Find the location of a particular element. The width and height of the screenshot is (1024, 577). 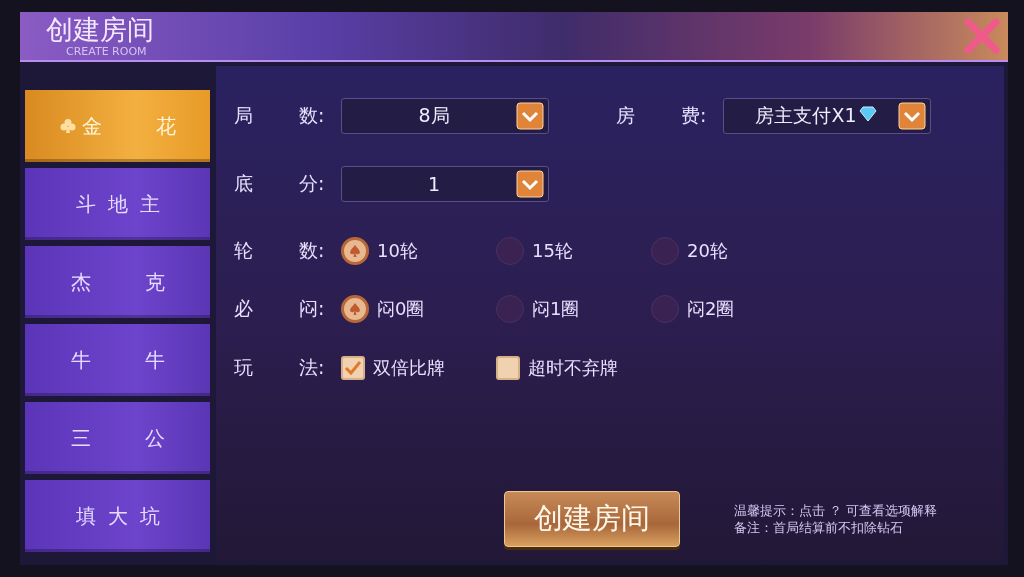

club-icon is located at coordinates (67, 126).